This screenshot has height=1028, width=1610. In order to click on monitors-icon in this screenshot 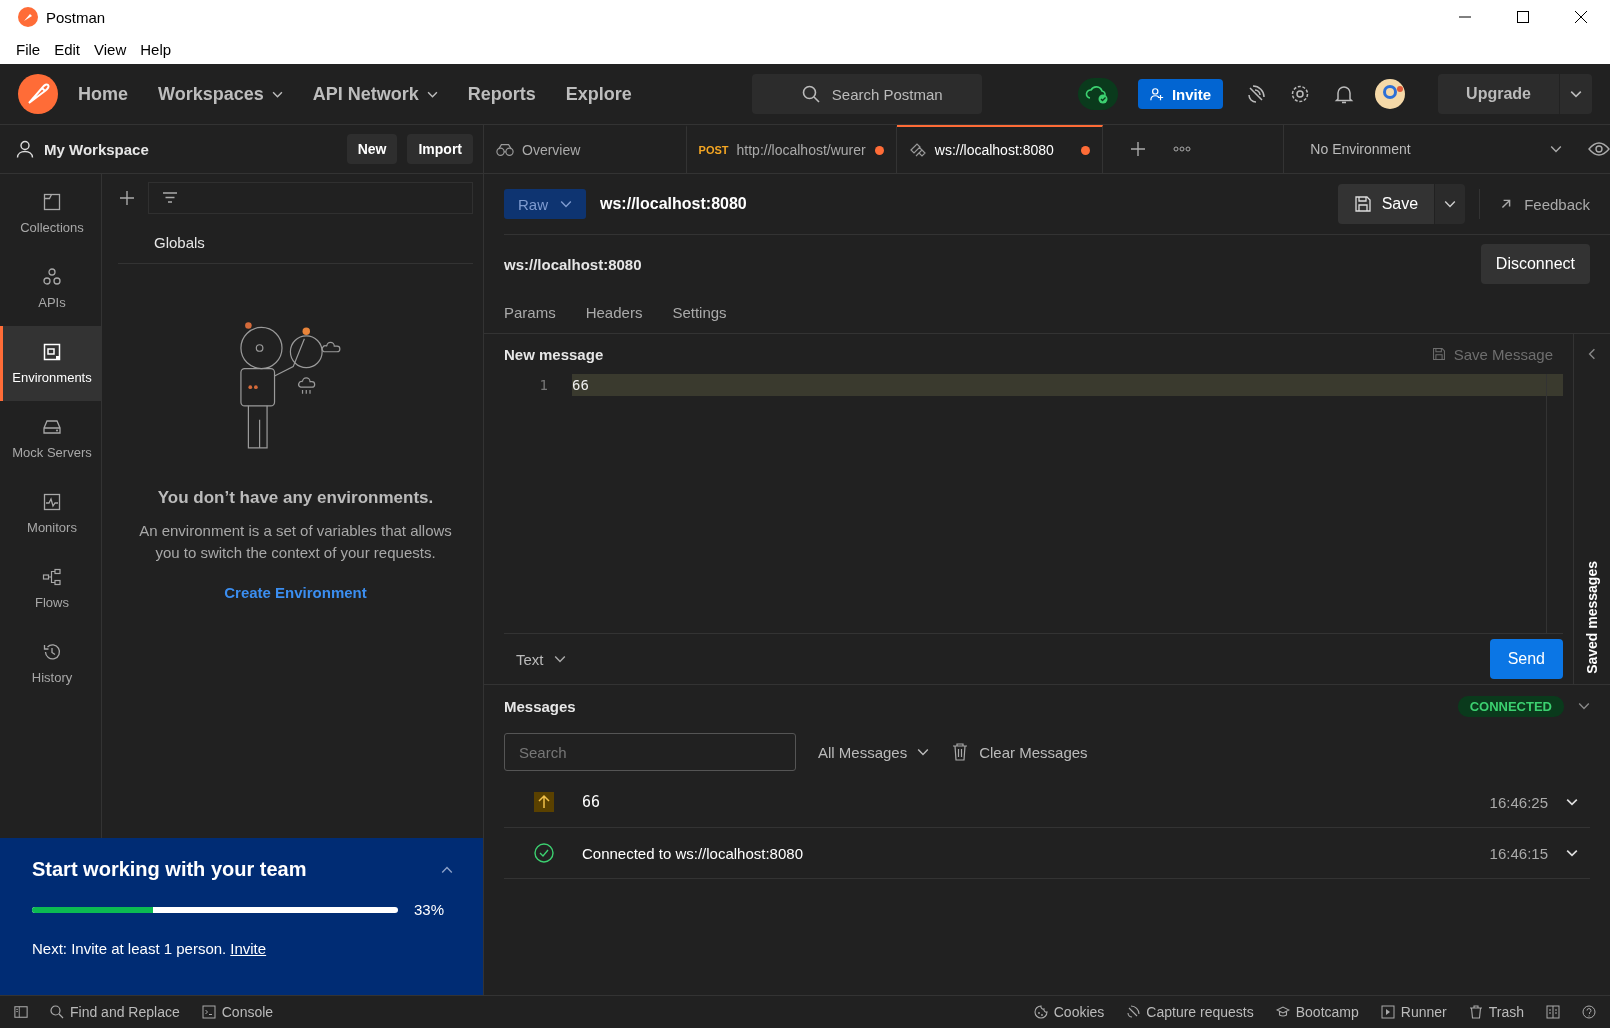, I will do `click(52, 502)`.